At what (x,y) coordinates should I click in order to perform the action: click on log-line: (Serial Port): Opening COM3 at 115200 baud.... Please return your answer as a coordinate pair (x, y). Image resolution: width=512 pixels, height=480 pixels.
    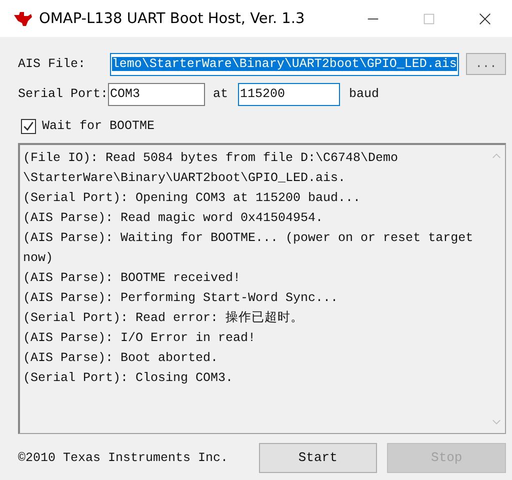
    Looking at the image, I should click on (192, 198).